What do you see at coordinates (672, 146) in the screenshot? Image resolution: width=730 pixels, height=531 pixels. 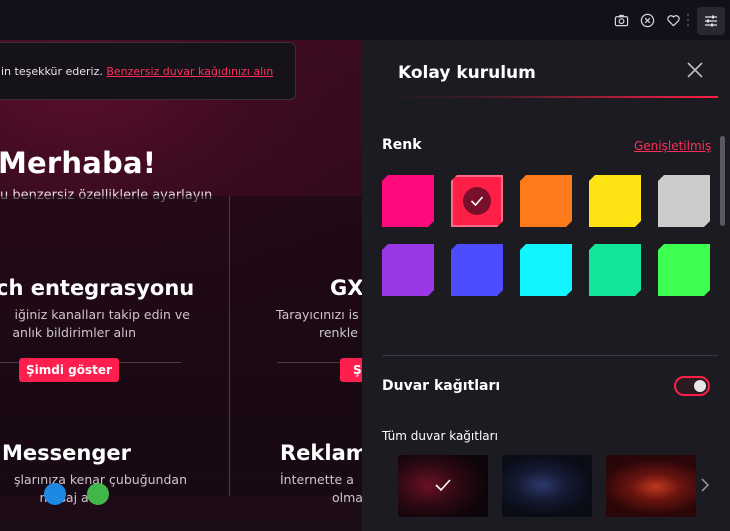 I see `expanded-link: Genişletilmiş` at bounding box center [672, 146].